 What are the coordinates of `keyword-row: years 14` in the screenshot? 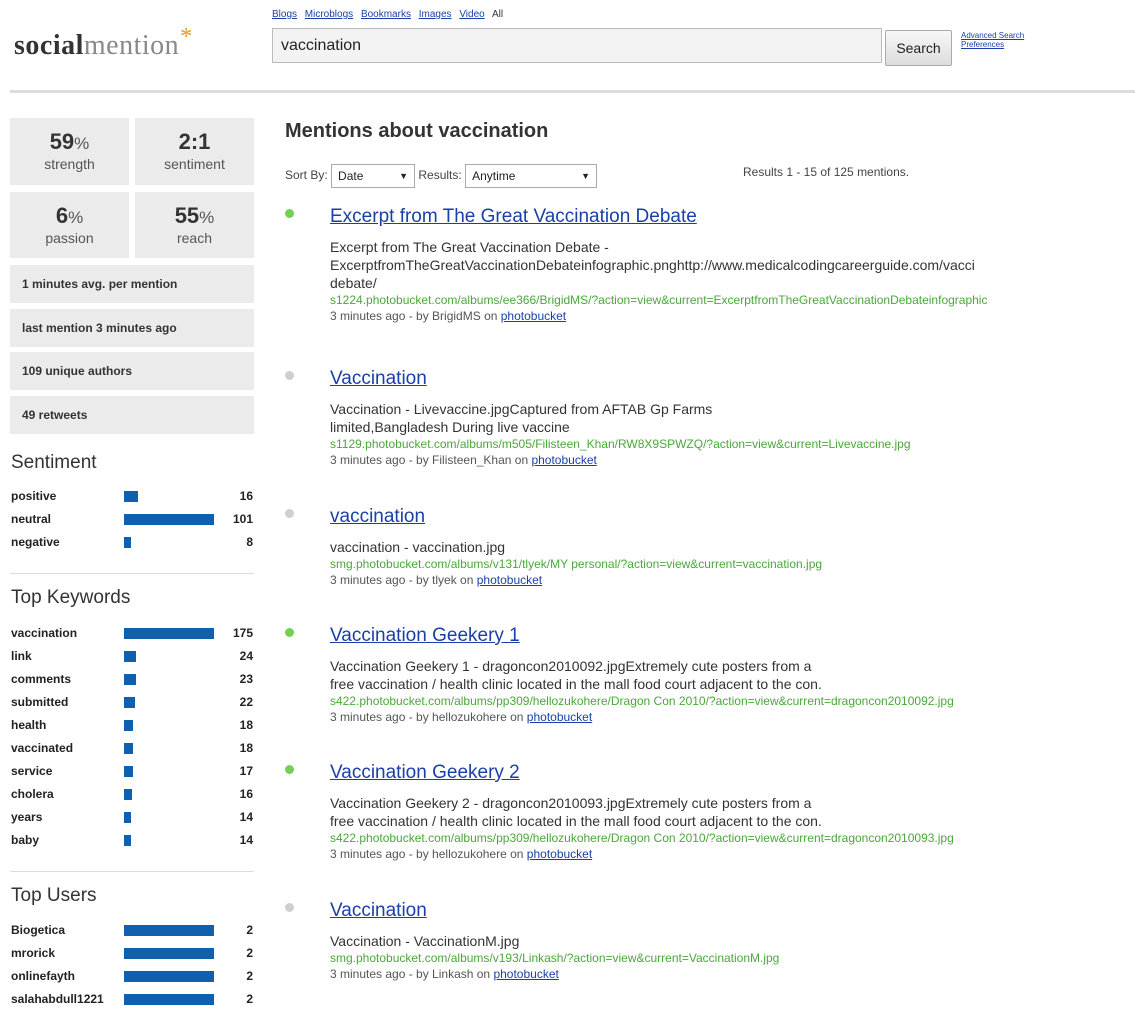 It's located at (132, 818).